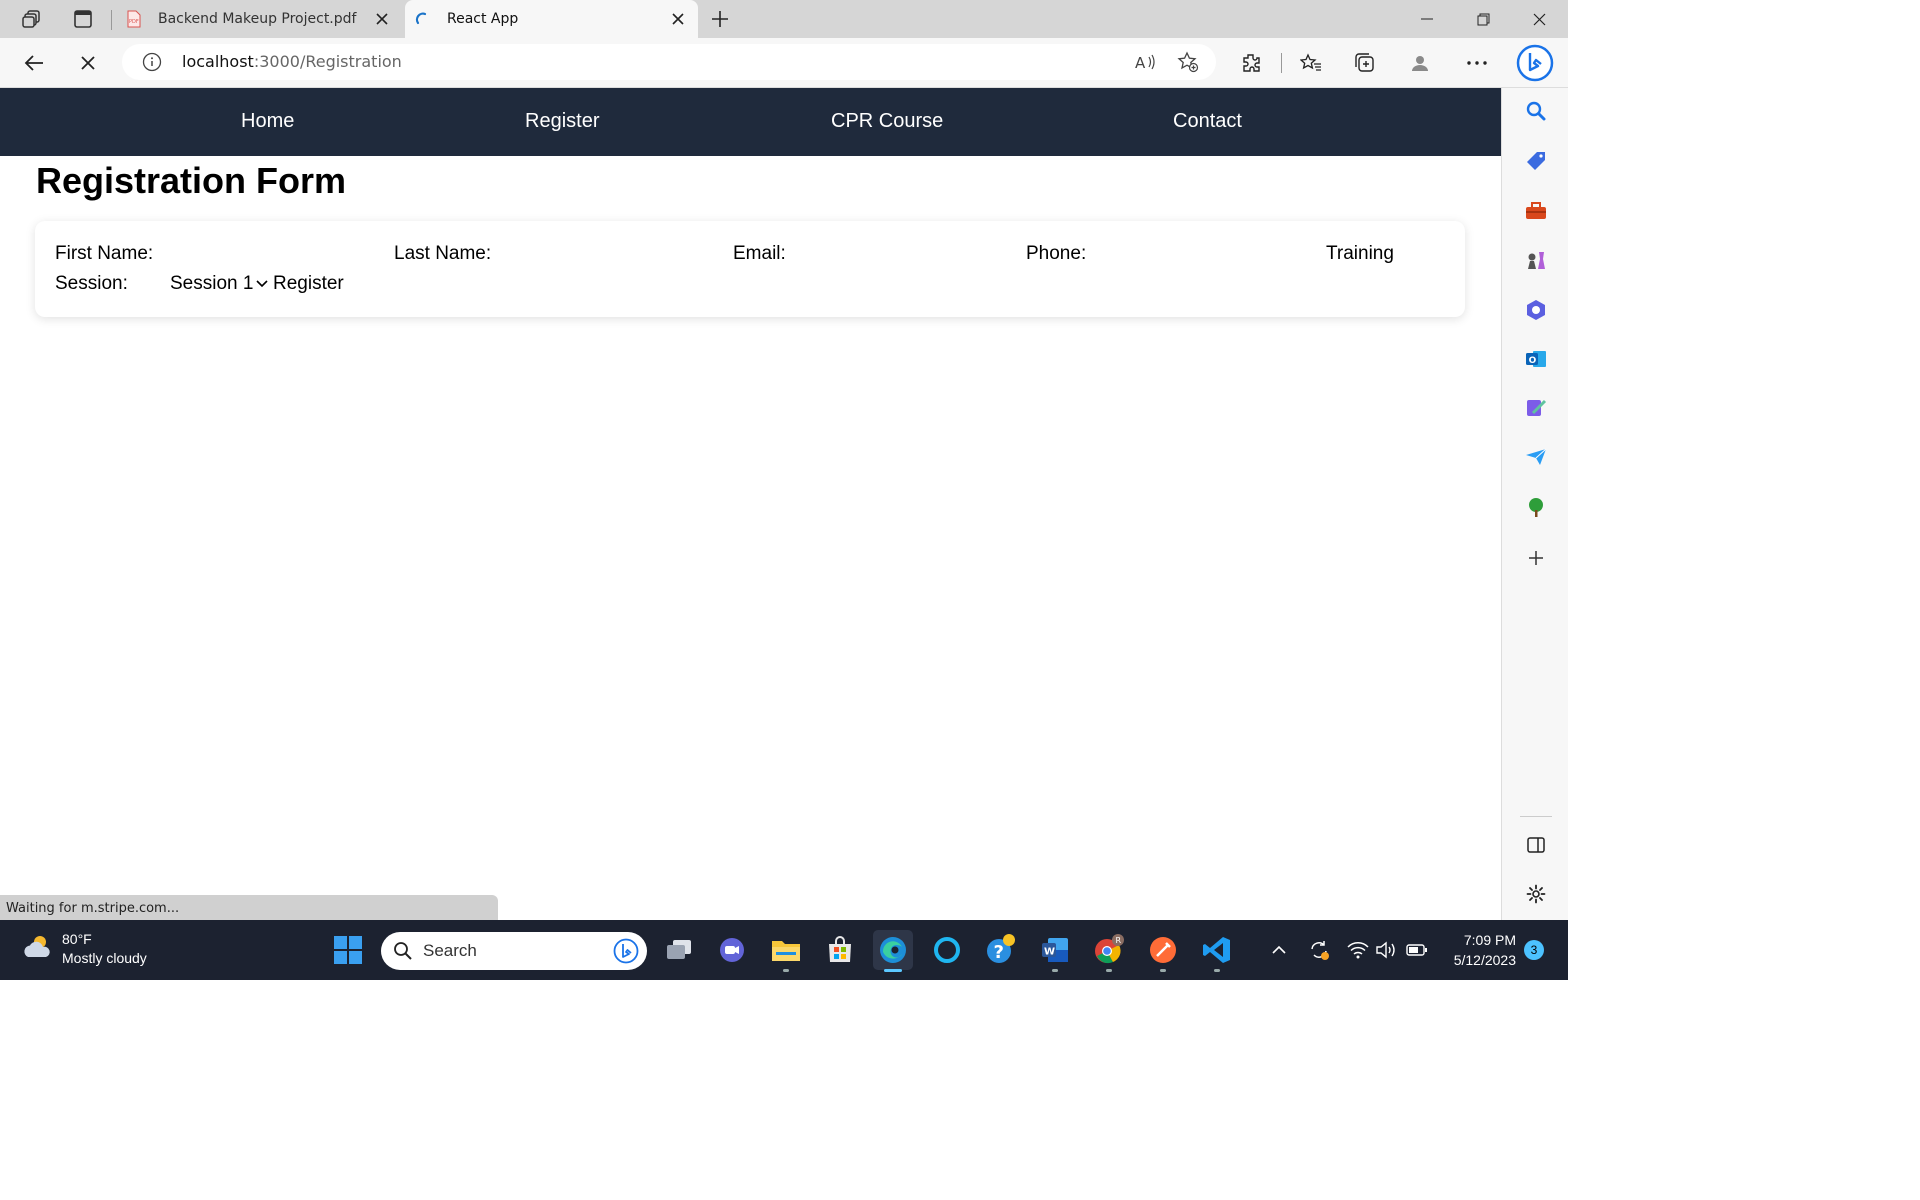 The width and height of the screenshot is (1920, 1200). I want to click on tree-icon, so click(1536, 507).